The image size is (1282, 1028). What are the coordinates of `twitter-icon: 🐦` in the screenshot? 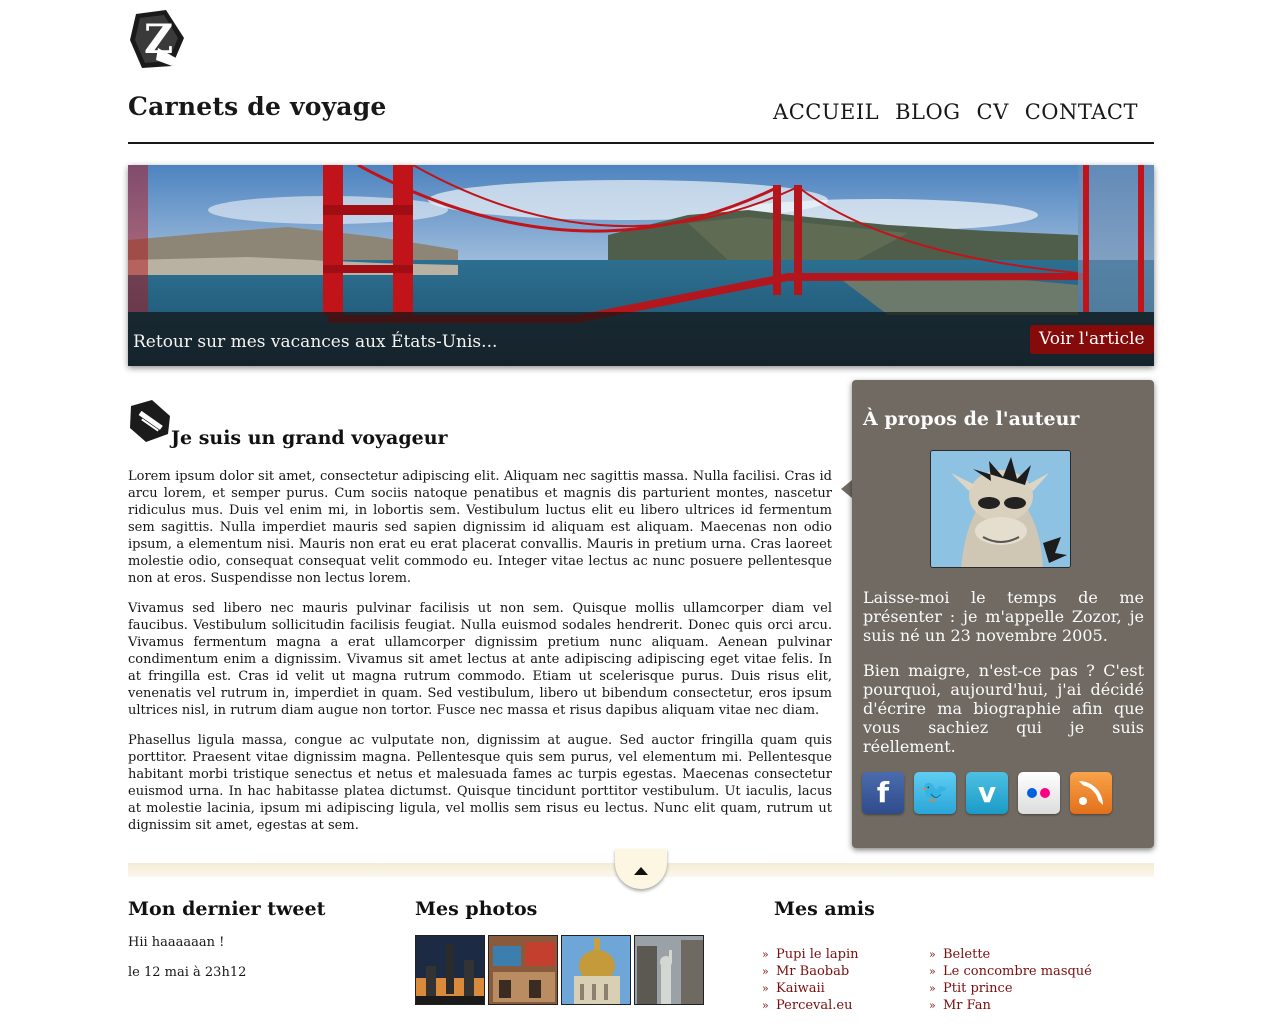 It's located at (935, 793).